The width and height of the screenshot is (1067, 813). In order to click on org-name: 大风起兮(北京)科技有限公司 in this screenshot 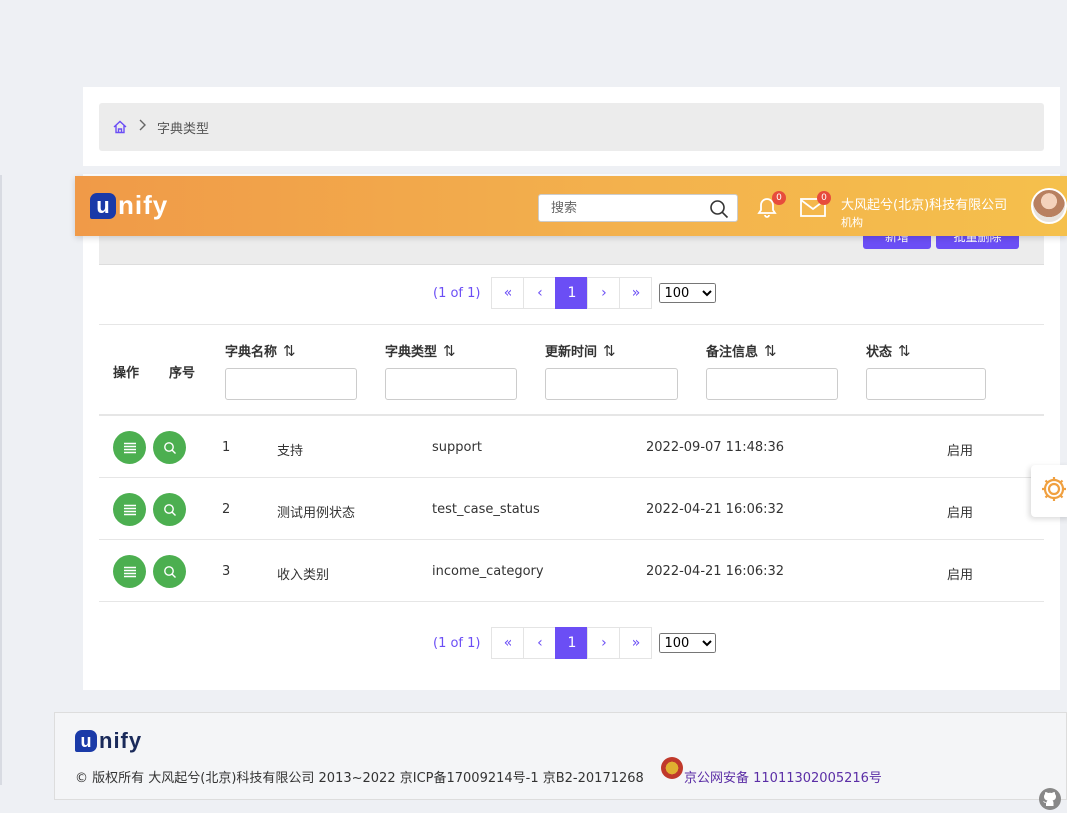, I will do `click(924, 203)`.